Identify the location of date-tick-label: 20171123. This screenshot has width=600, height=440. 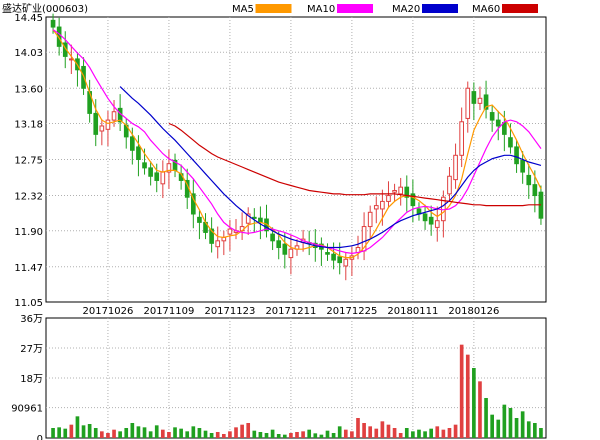
(229, 311).